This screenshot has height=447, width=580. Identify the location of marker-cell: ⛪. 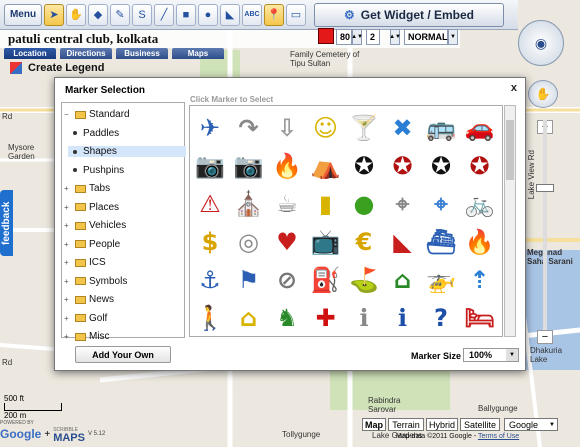
(249, 204).